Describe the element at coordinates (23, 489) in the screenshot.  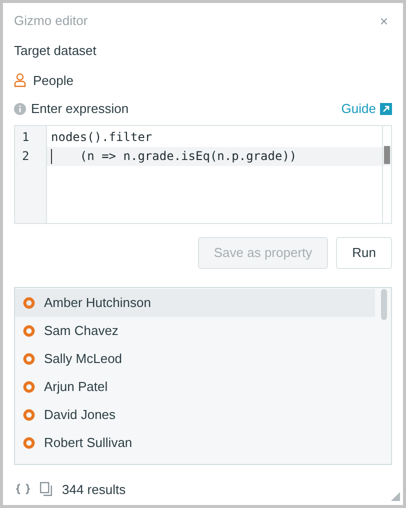
I see `braces-icon` at that location.